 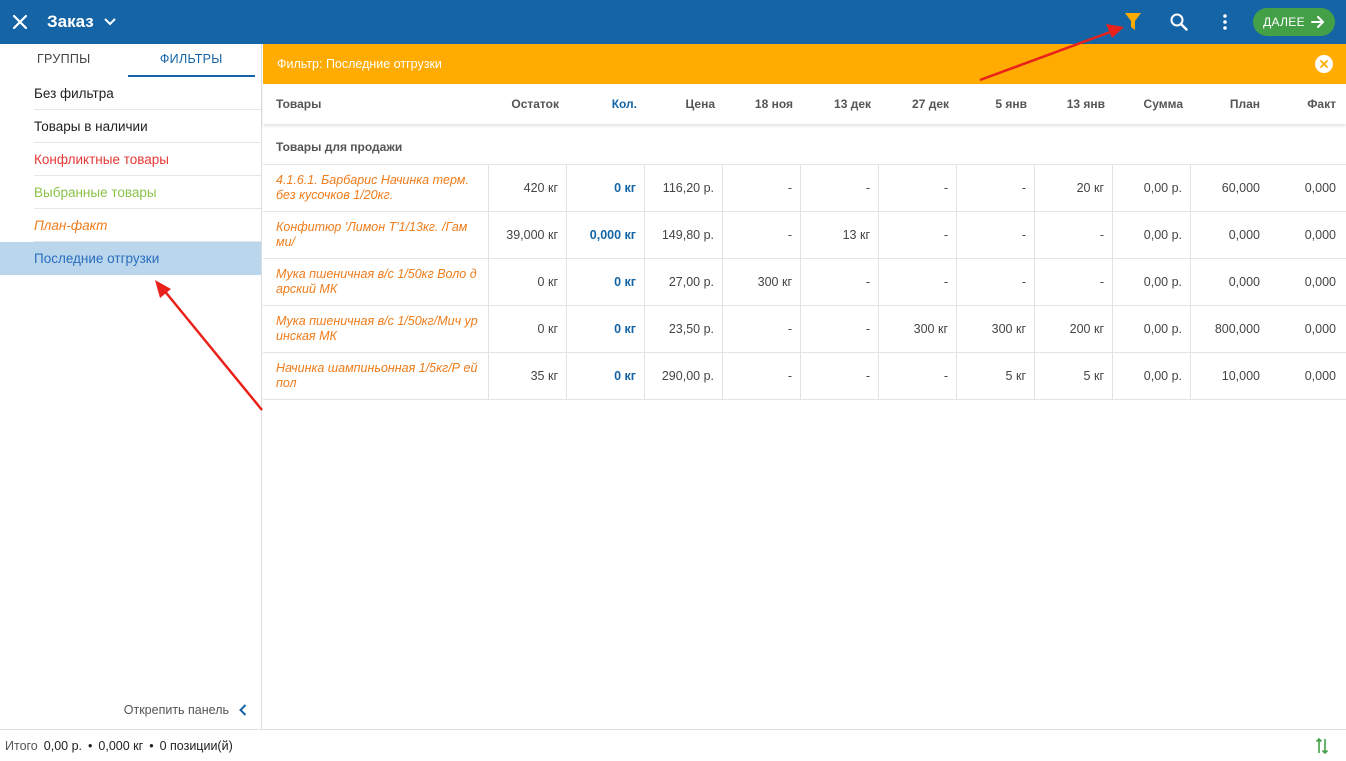 What do you see at coordinates (996, 104) in the screenshot?
I see `column-header-date-4: 5 янв` at bounding box center [996, 104].